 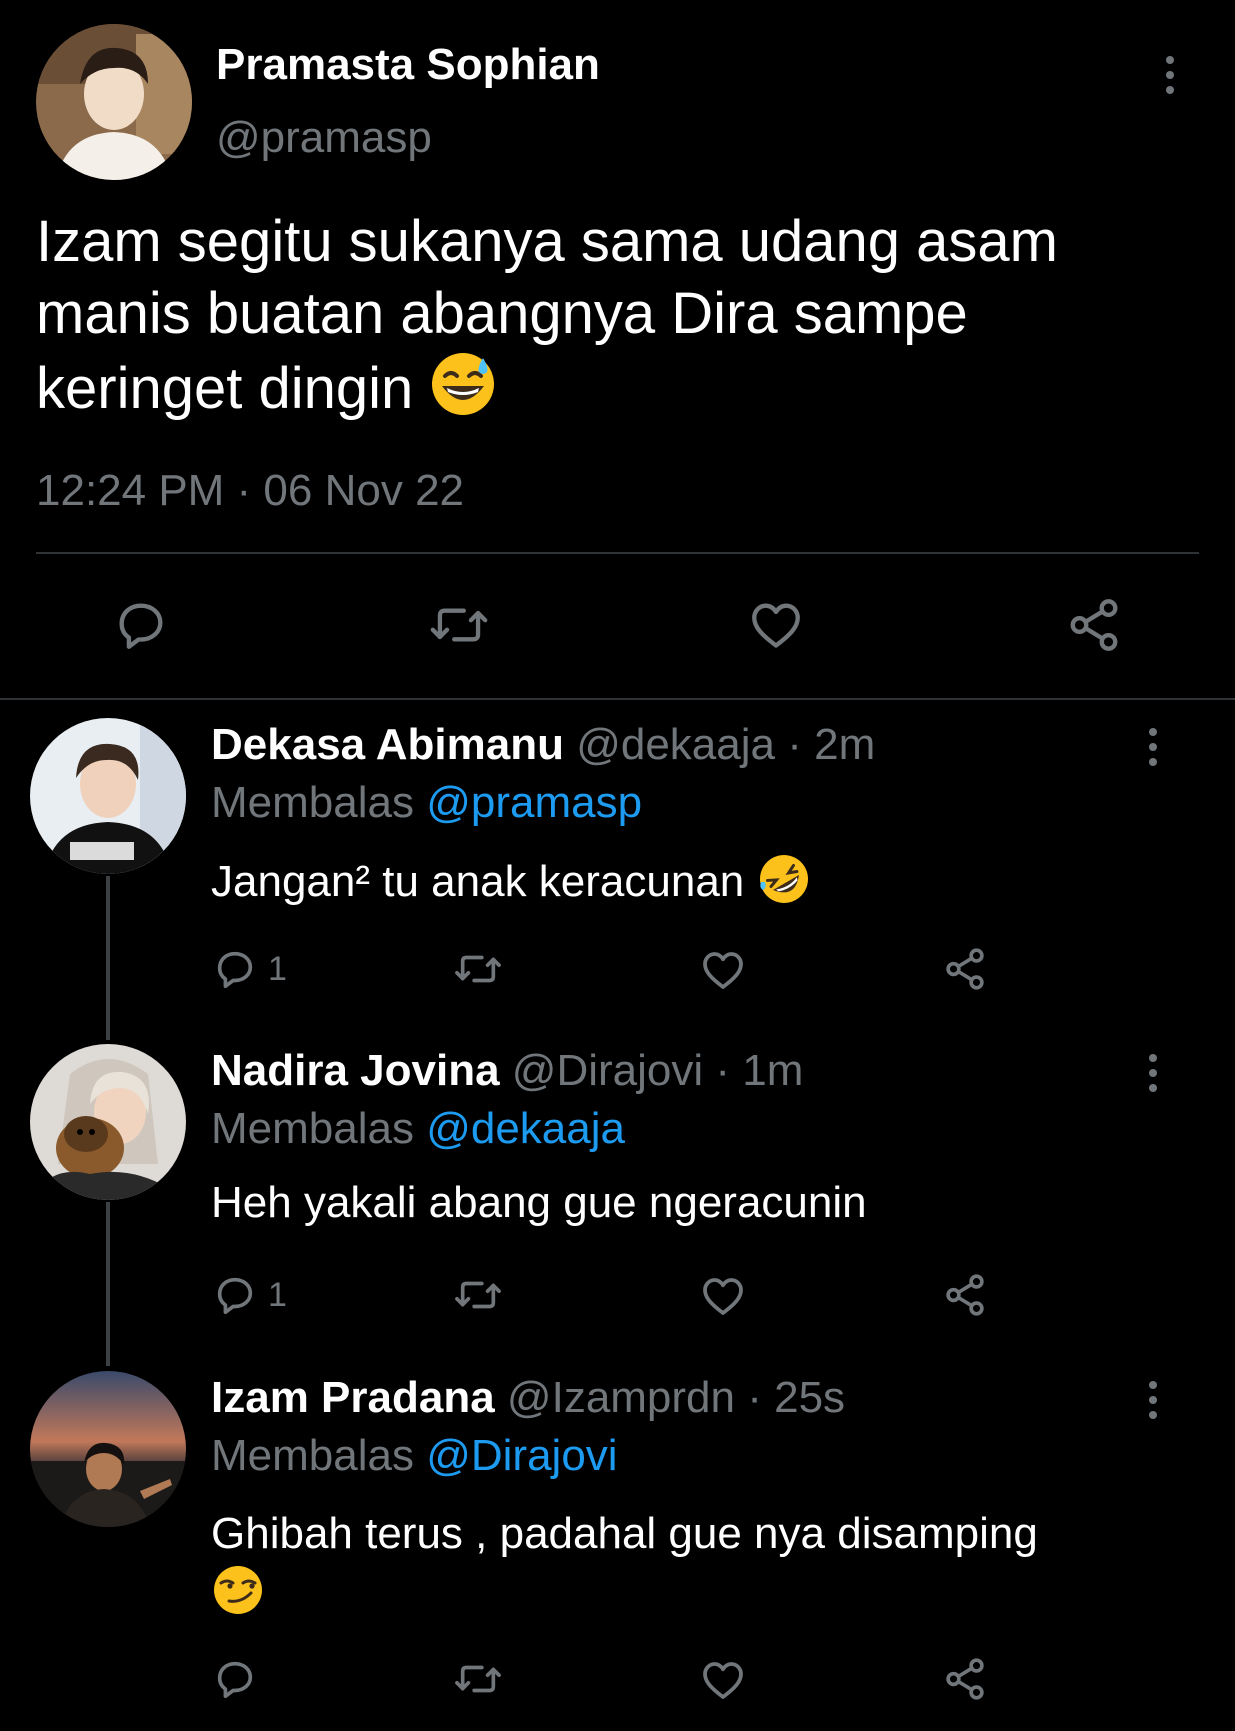 I want to click on reply-header: Nadira Jovina @Dirajovi · 1m, so click(x=507, y=1071).